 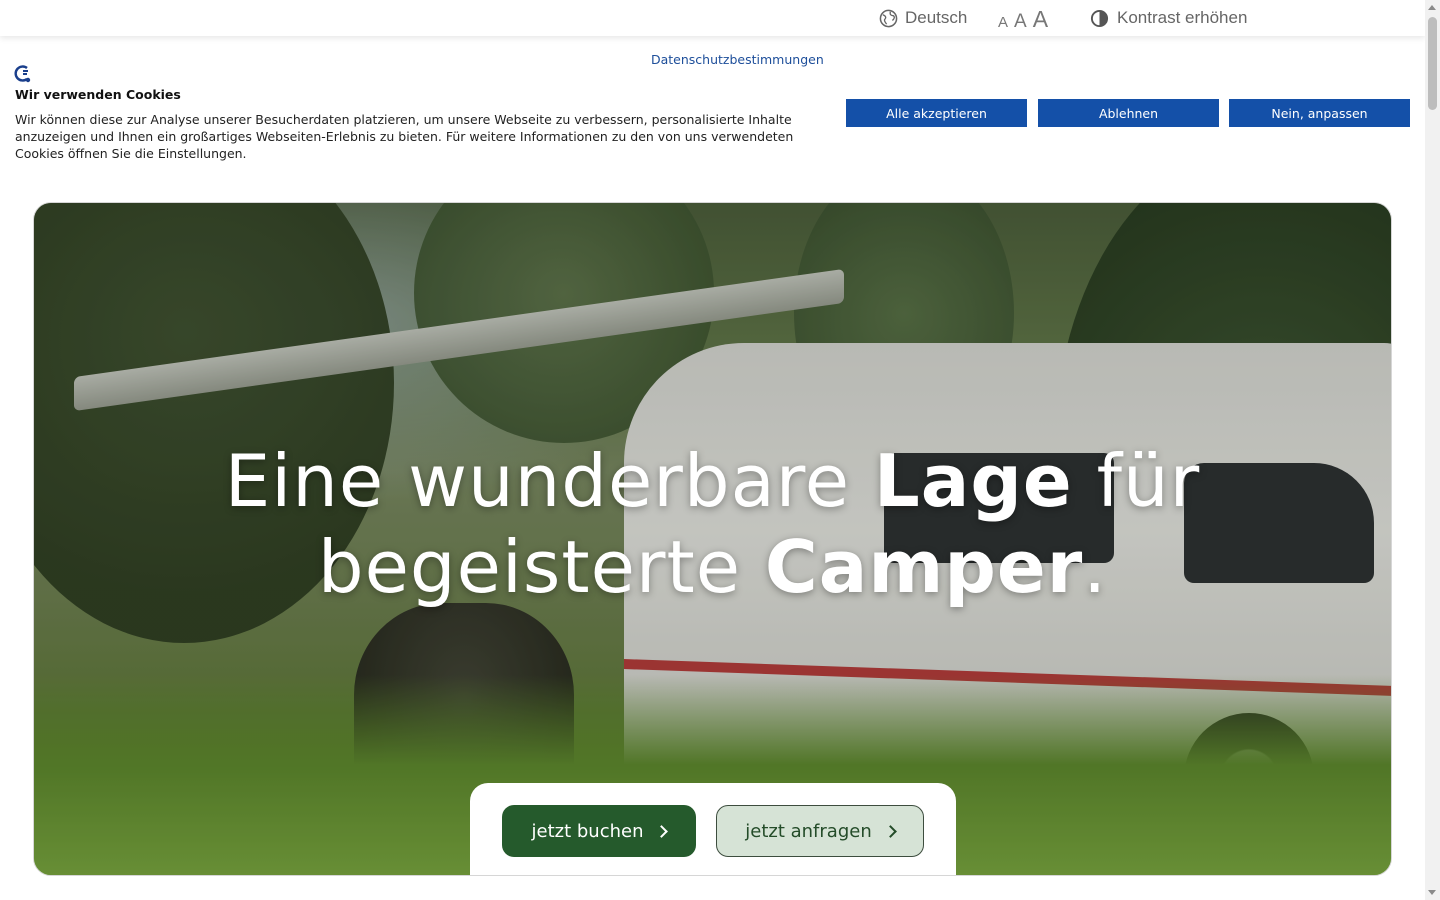 I want to click on cta-panel: jetzt buchen jetzt anfragen, so click(x=713, y=829).